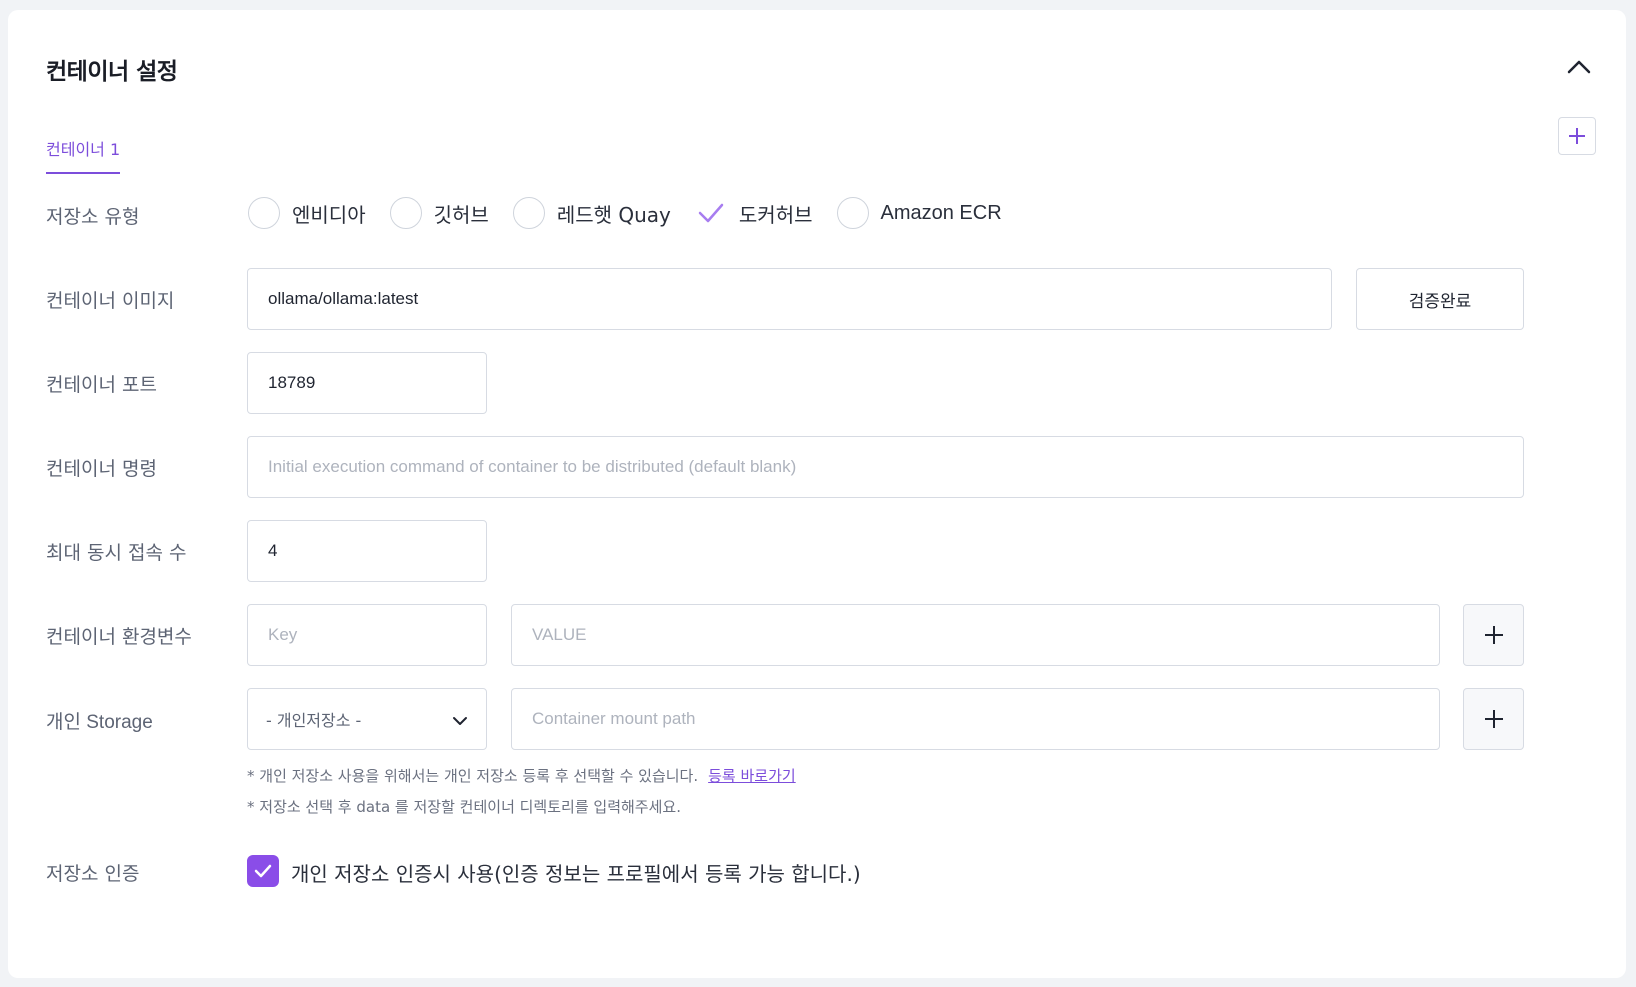  What do you see at coordinates (460, 721) in the screenshot?
I see `chevron-down-icon` at bounding box center [460, 721].